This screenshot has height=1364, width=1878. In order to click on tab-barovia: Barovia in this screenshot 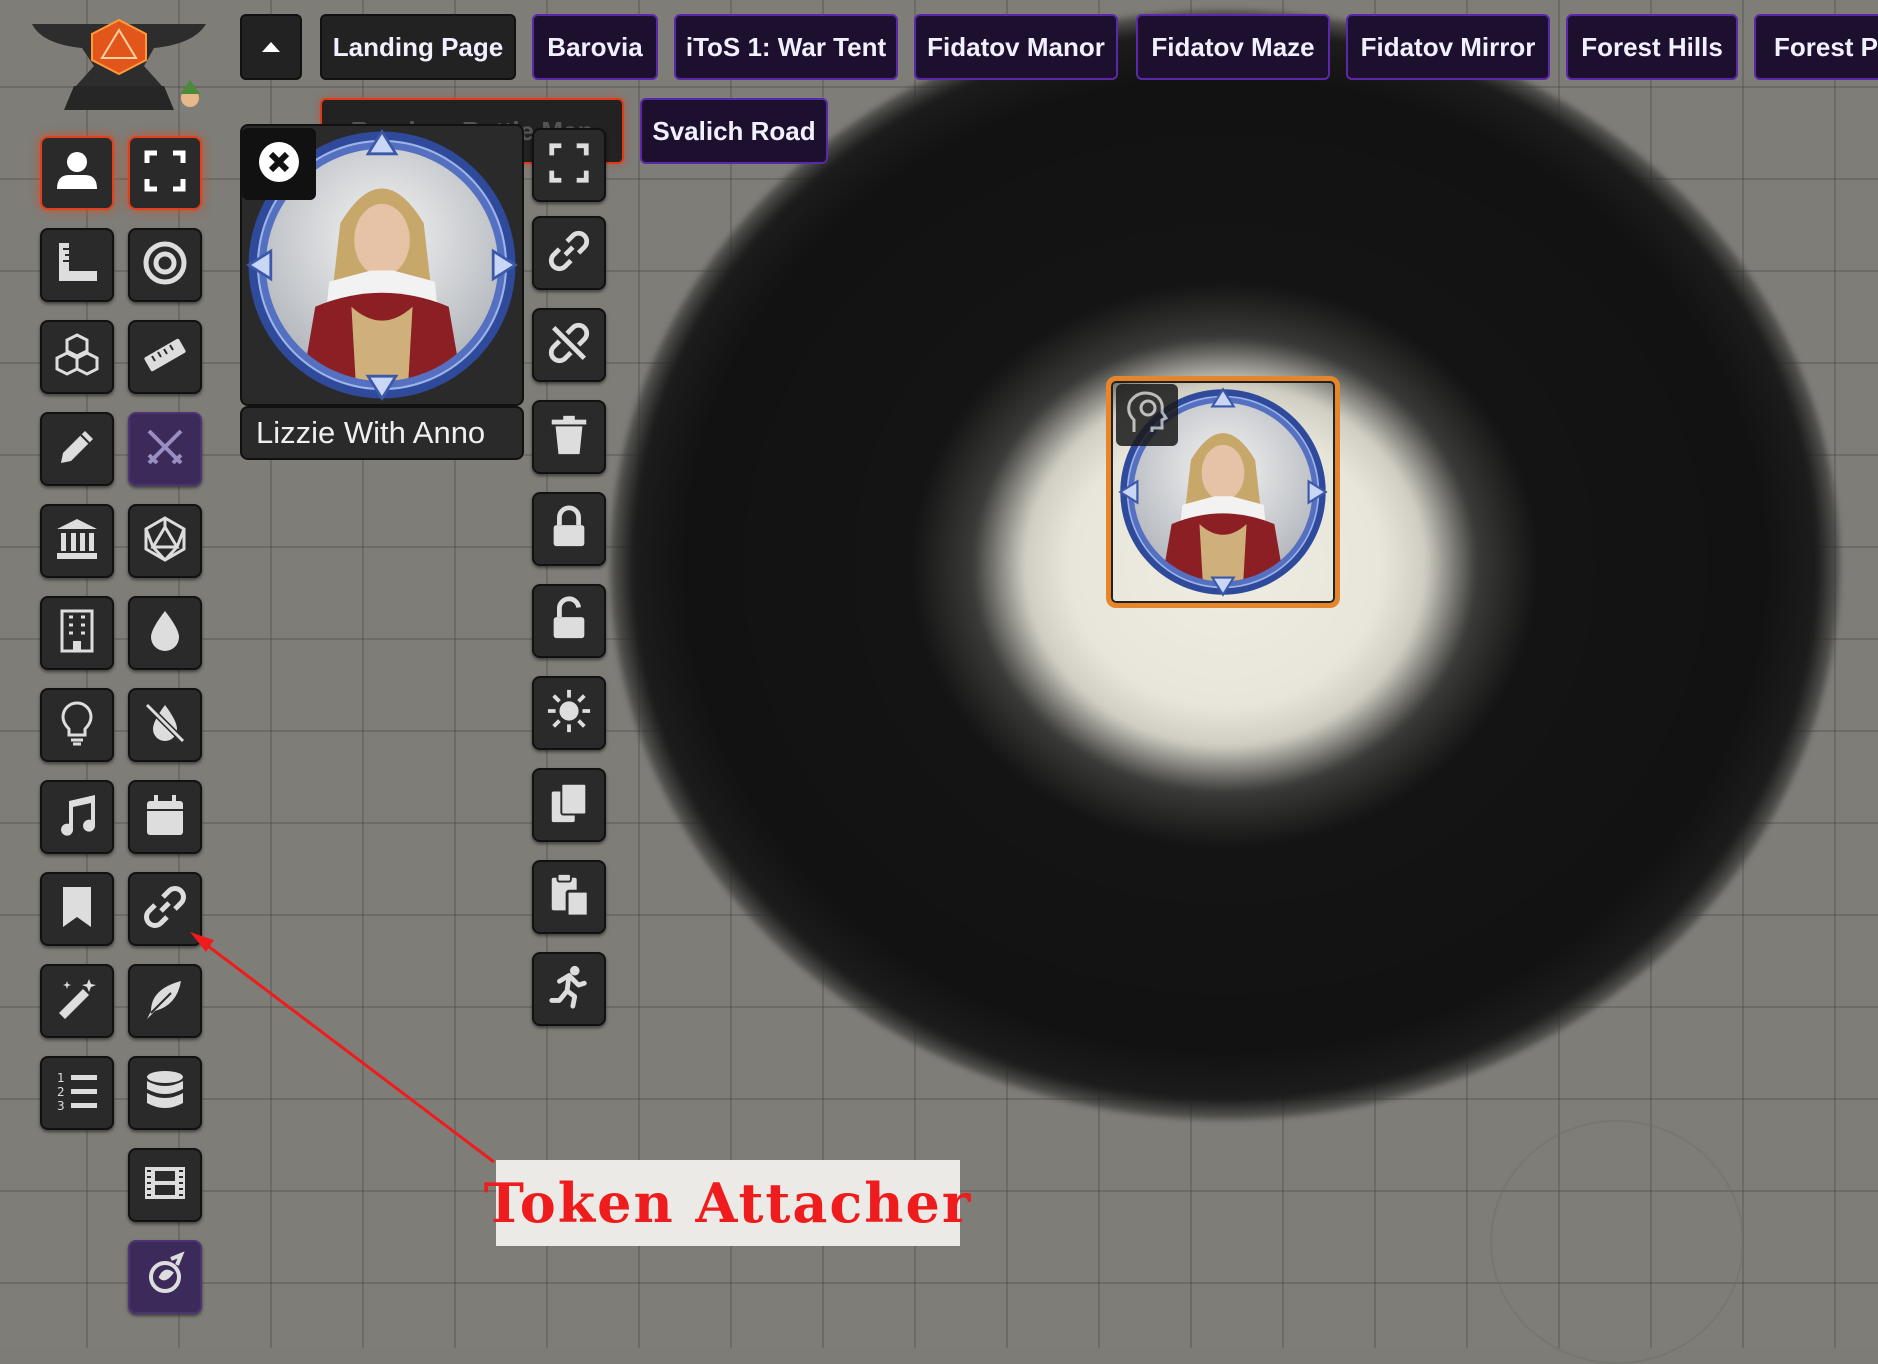, I will do `click(595, 47)`.